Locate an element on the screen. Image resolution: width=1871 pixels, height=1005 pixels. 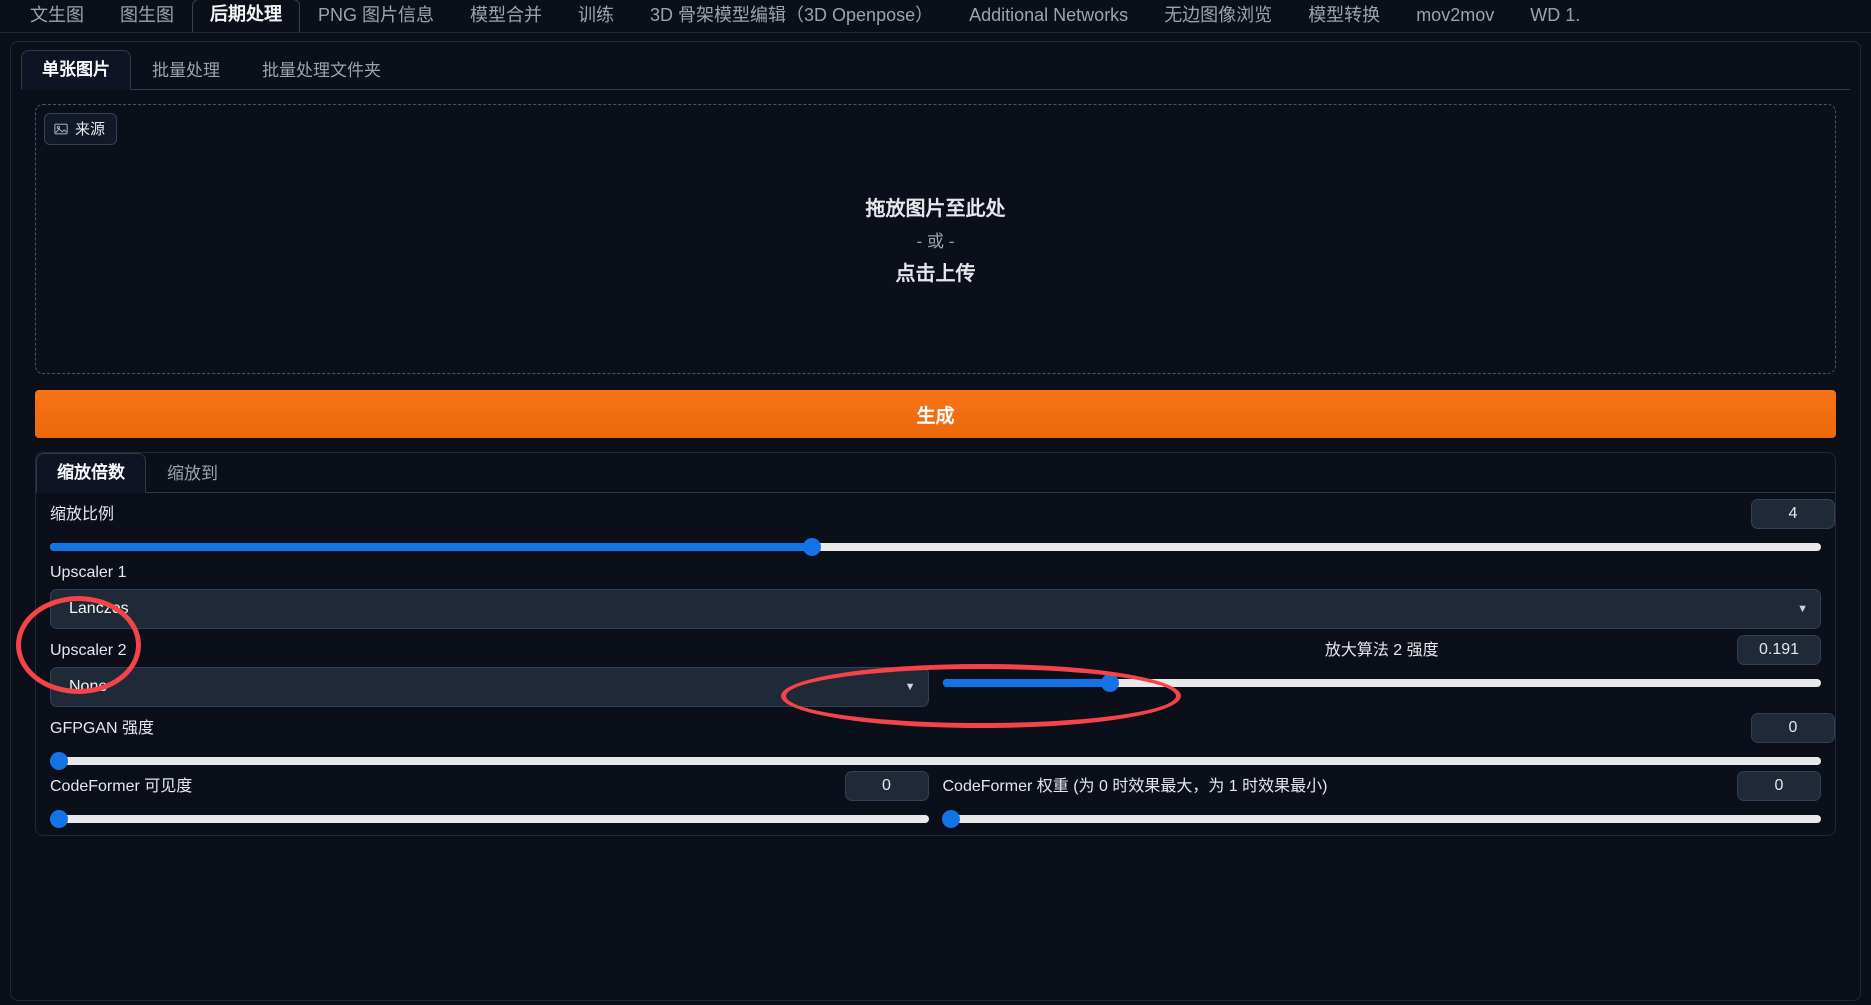
codeformer-weight-label: CodeFormer 权重 (为 0 时效果最大，为 1 时效果最小) is located at coordinates (1135, 786).